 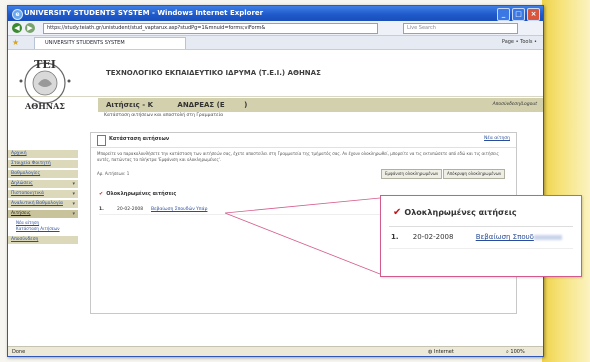 What do you see at coordinates (547, 237) in the screenshot?
I see `blurred-text` at bounding box center [547, 237].